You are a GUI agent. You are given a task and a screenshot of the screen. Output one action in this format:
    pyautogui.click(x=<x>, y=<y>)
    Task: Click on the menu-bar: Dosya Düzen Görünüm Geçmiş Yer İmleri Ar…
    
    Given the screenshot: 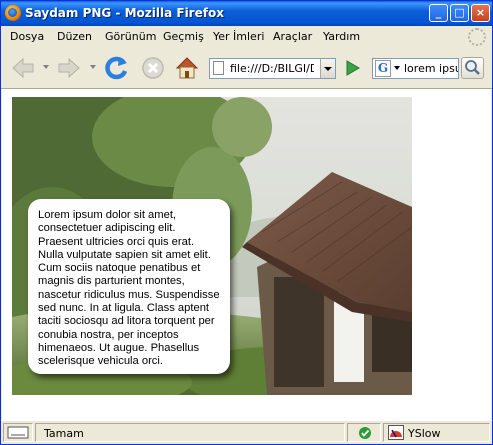 What is the action you would take?
    pyautogui.click(x=246, y=37)
    